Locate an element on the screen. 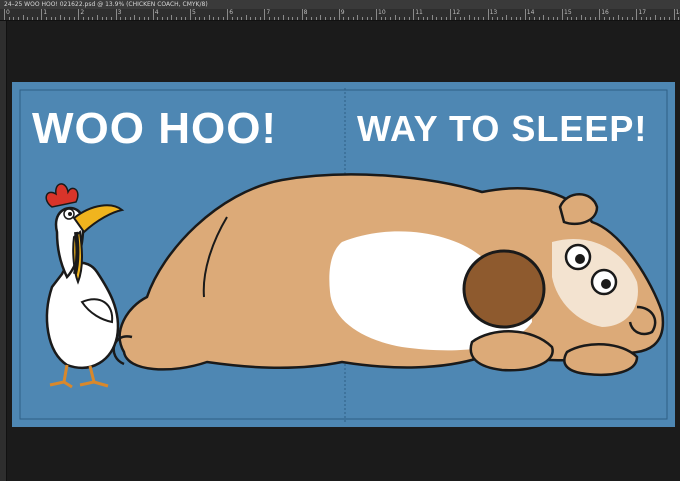 The height and width of the screenshot is (481, 680). ruler-label: 9 is located at coordinates (342, 12).